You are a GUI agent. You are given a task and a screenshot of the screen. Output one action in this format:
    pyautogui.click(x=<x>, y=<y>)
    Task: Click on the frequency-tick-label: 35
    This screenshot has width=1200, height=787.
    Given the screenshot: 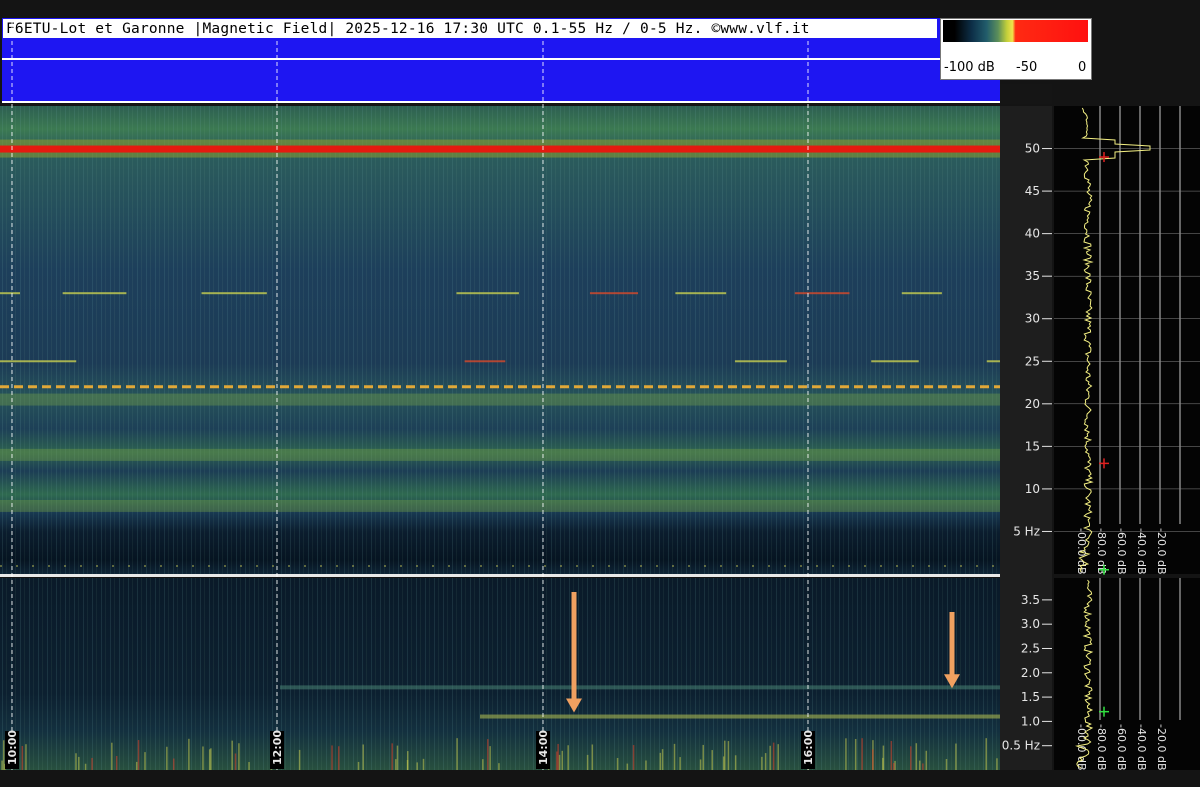 What is the action you would take?
    pyautogui.click(x=1032, y=276)
    